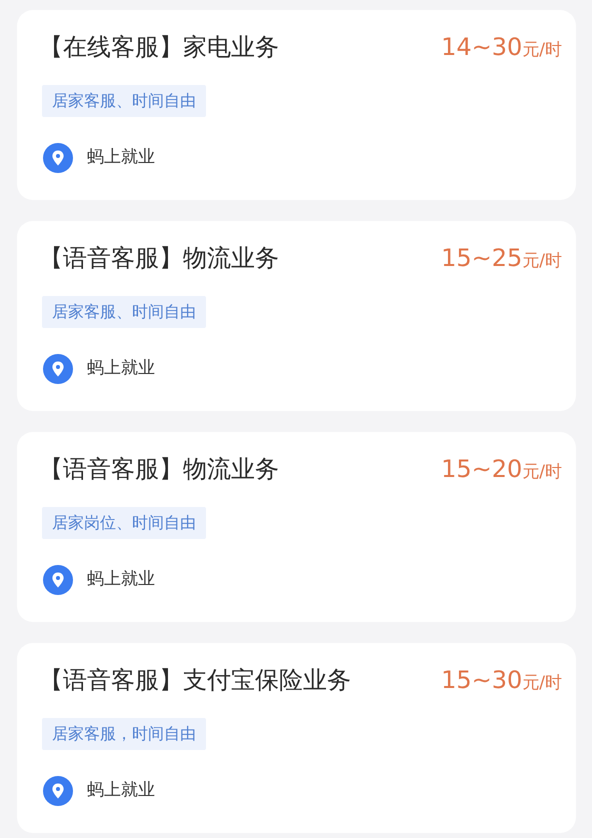  What do you see at coordinates (159, 47) in the screenshot?
I see `job-title: 【在线客服】家电业务` at bounding box center [159, 47].